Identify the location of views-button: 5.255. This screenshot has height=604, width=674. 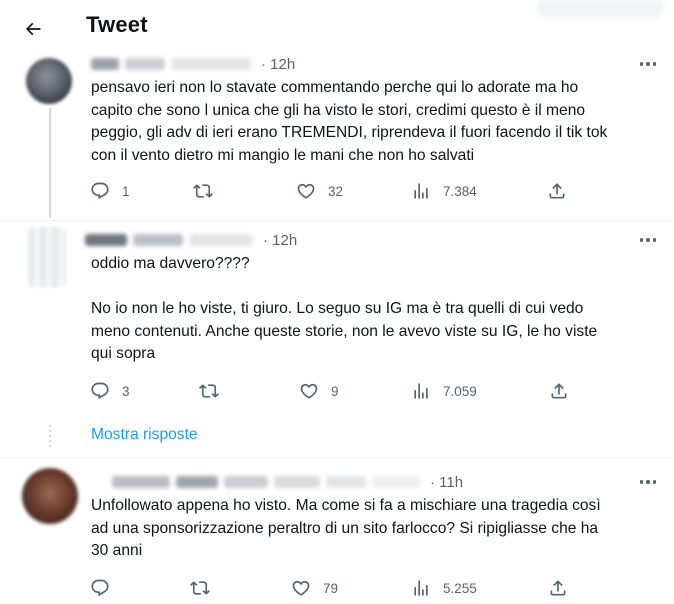
(444, 588).